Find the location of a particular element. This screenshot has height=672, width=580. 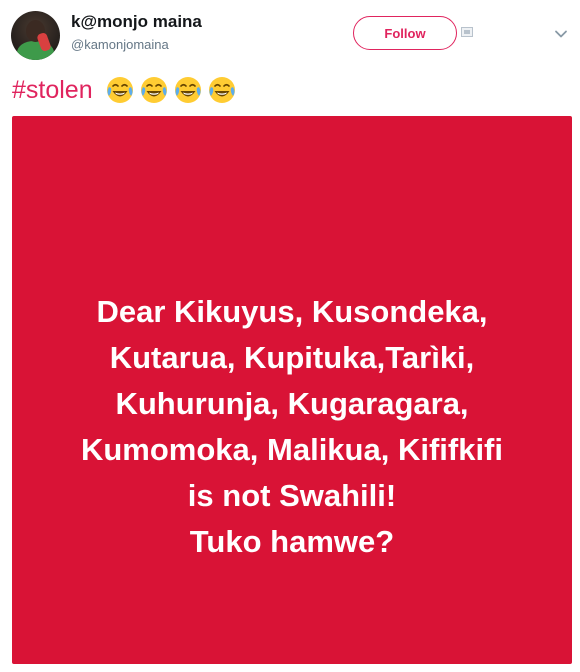

author-display-name: k@monjo maina is located at coordinates (136, 22).